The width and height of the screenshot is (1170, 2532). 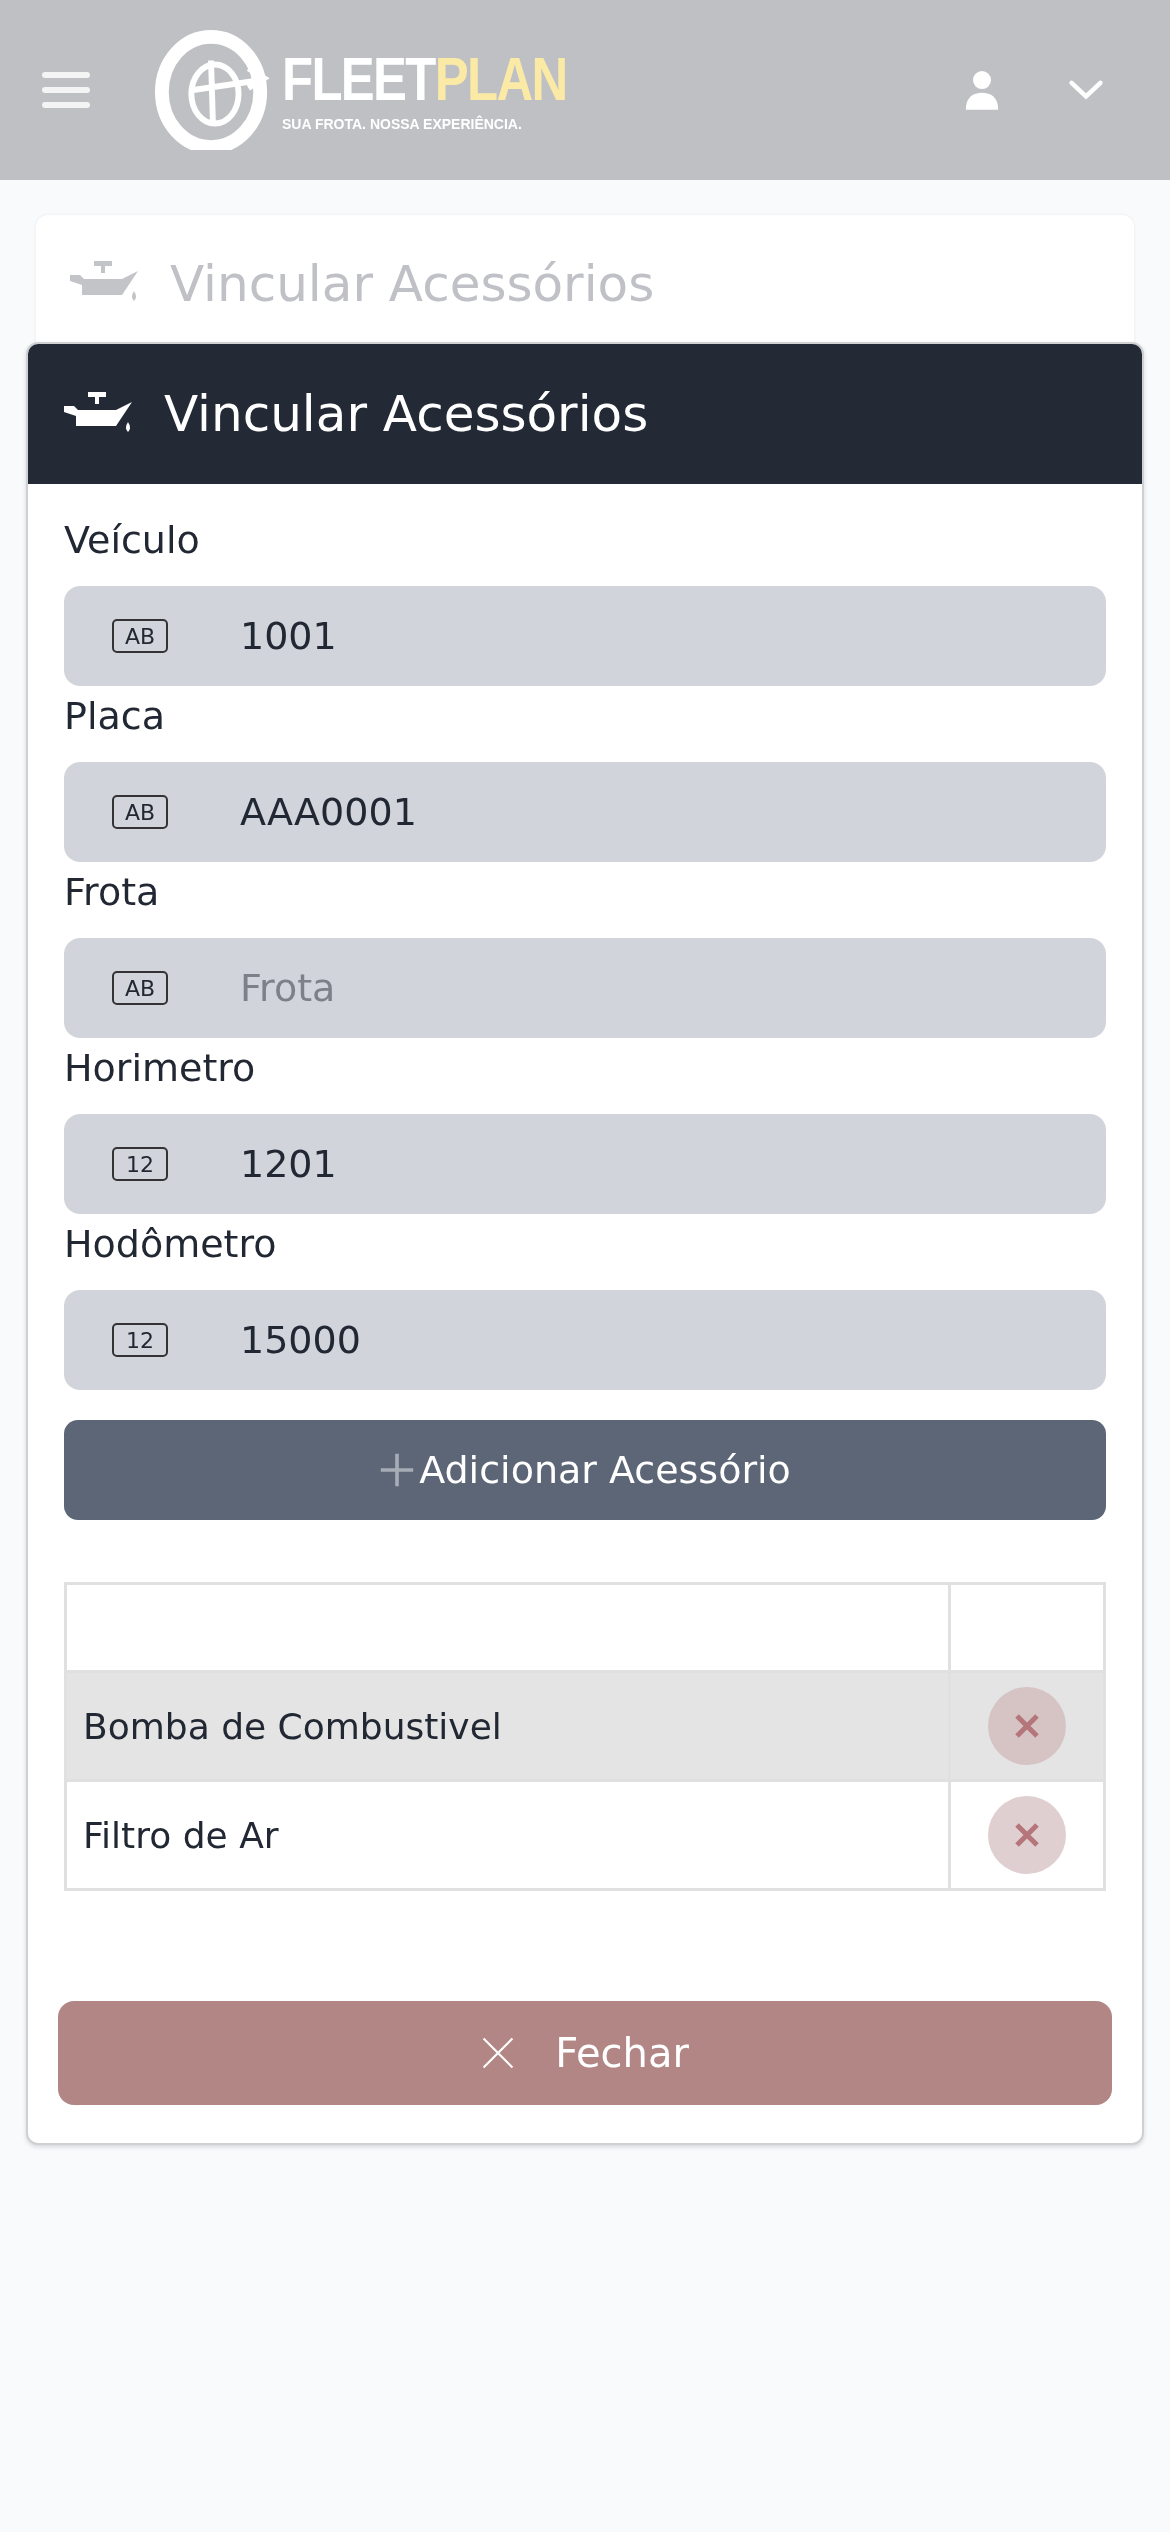 What do you see at coordinates (213, 90) in the screenshot?
I see `tire-logo-icon` at bounding box center [213, 90].